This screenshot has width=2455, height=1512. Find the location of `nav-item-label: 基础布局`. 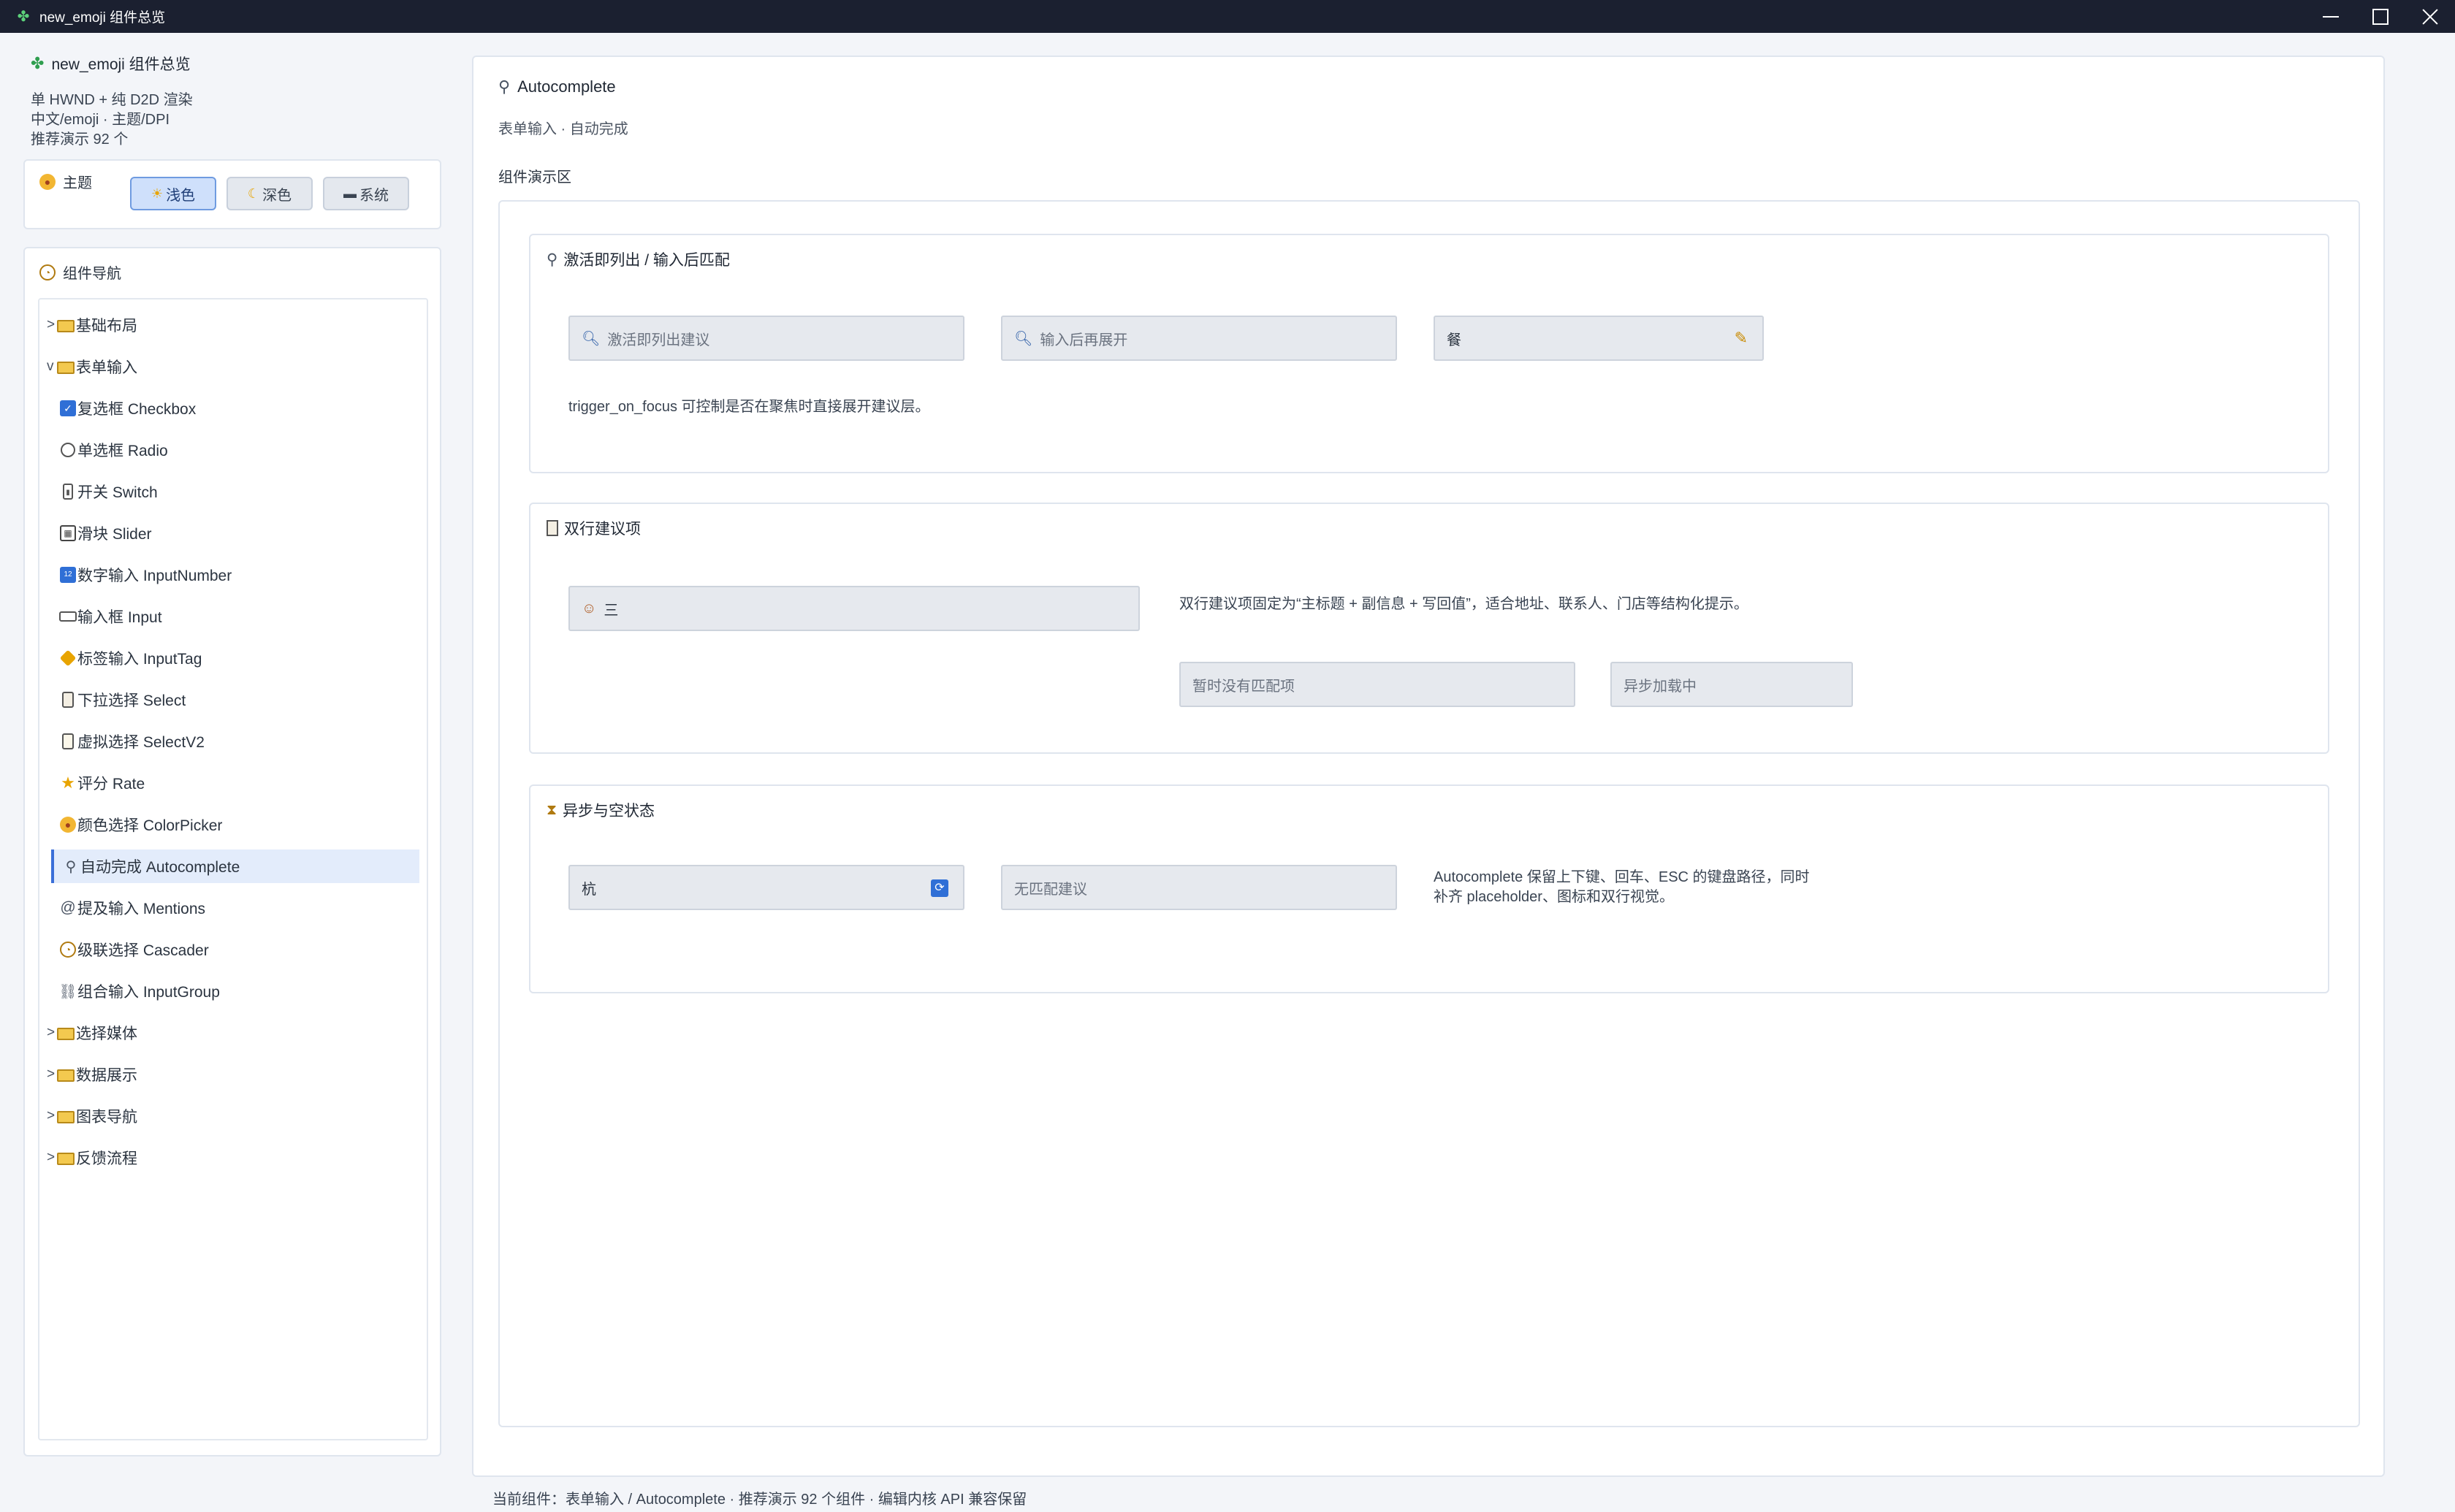

nav-item-label: 基础布局 is located at coordinates (106, 326).